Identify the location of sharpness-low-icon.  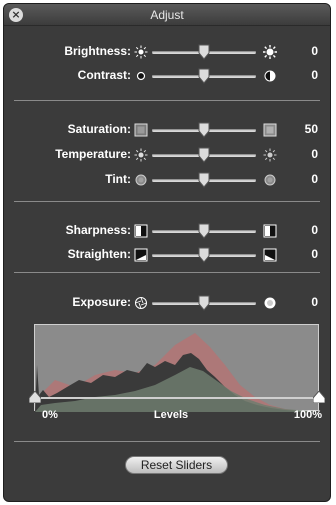
(141, 231).